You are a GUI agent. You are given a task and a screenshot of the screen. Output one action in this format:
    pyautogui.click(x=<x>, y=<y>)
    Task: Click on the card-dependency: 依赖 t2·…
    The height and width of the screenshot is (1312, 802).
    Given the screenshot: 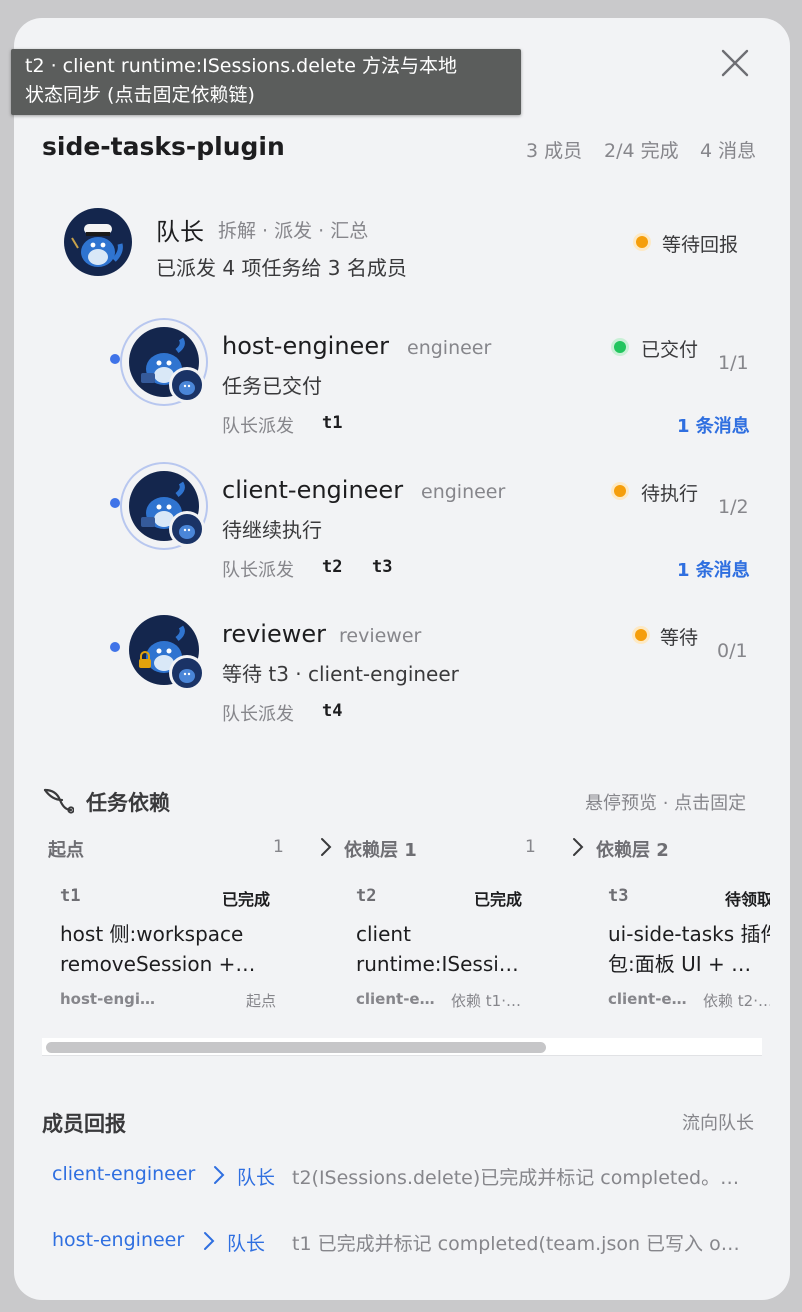 What is the action you would take?
    pyautogui.click(x=736, y=1001)
    